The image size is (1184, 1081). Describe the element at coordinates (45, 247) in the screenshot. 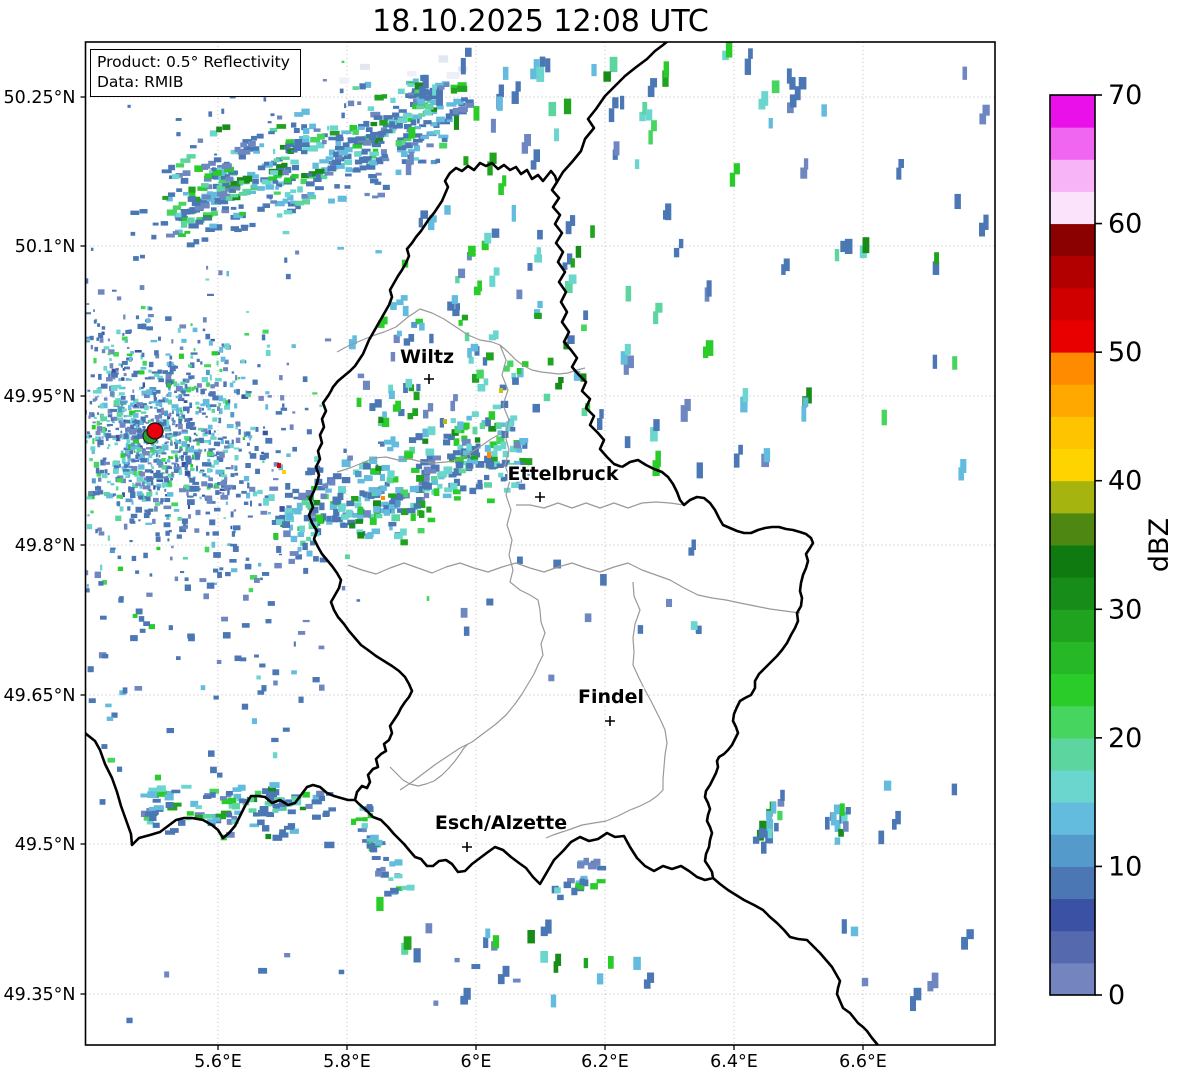

I see `y-tick-label: 50.1°N` at that location.